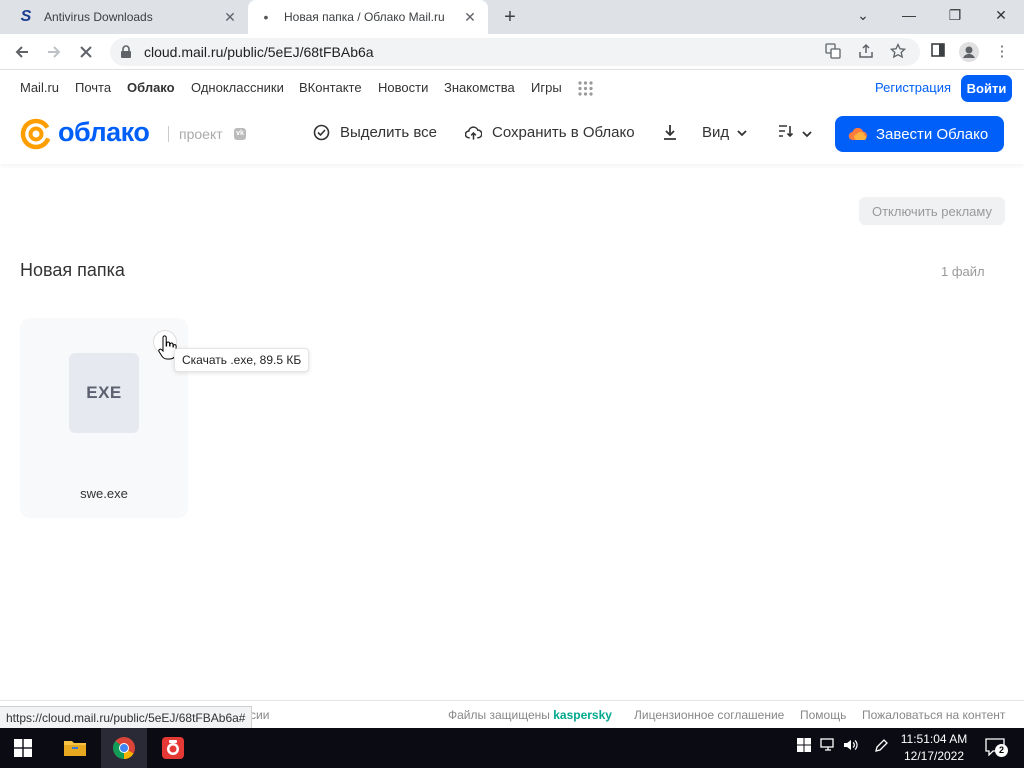 Image resolution: width=1024 pixels, height=768 pixels. Describe the element at coordinates (515, 52) in the screenshot. I see `address-bar: cloud.mail.ru/public/5eEJ/68tFBAb6a` at that location.